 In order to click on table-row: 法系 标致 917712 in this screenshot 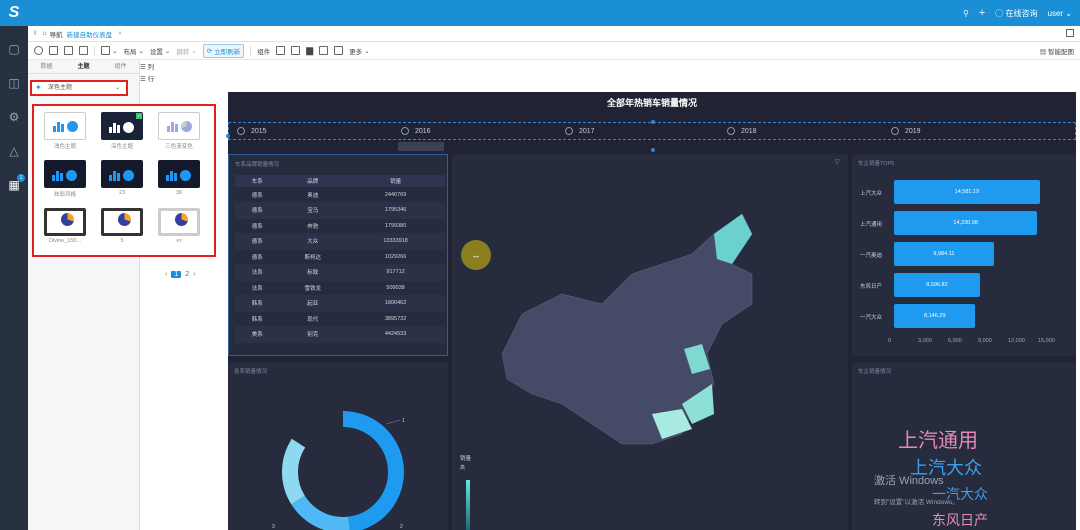, I will do `click(340, 272)`.